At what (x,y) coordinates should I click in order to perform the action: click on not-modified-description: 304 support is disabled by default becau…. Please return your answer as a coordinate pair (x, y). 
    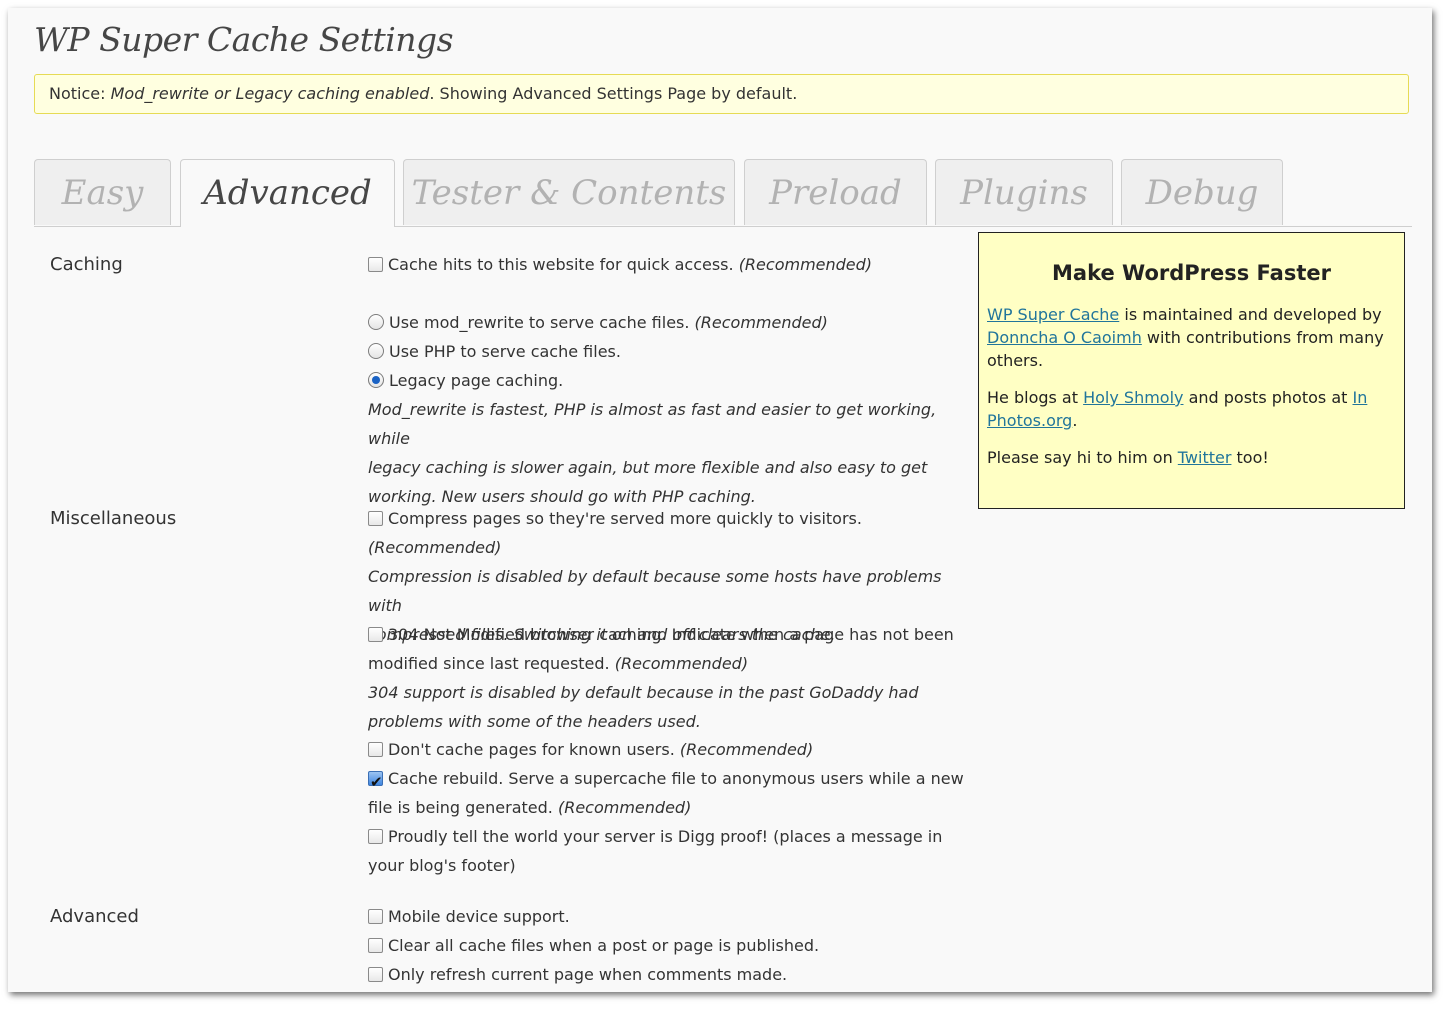
    Looking at the image, I should click on (668, 707).